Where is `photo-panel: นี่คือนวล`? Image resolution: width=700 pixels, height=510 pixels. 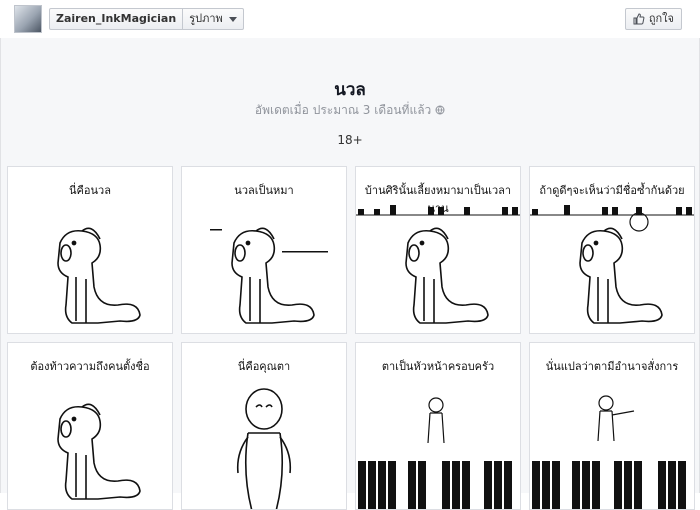 photo-panel: นี่คือนวล is located at coordinates (90, 250).